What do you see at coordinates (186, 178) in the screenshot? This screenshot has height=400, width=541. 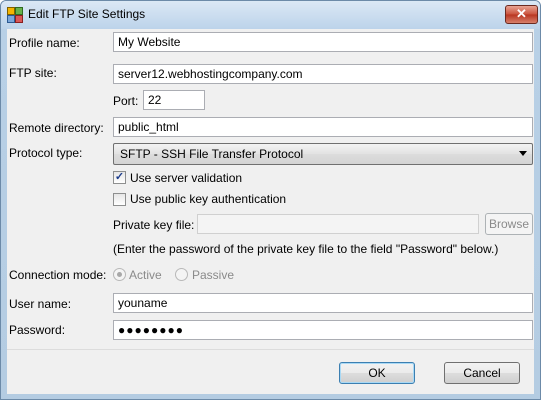 I see `use-server-validation-label: Use server validation` at bounding box center [186, 178].